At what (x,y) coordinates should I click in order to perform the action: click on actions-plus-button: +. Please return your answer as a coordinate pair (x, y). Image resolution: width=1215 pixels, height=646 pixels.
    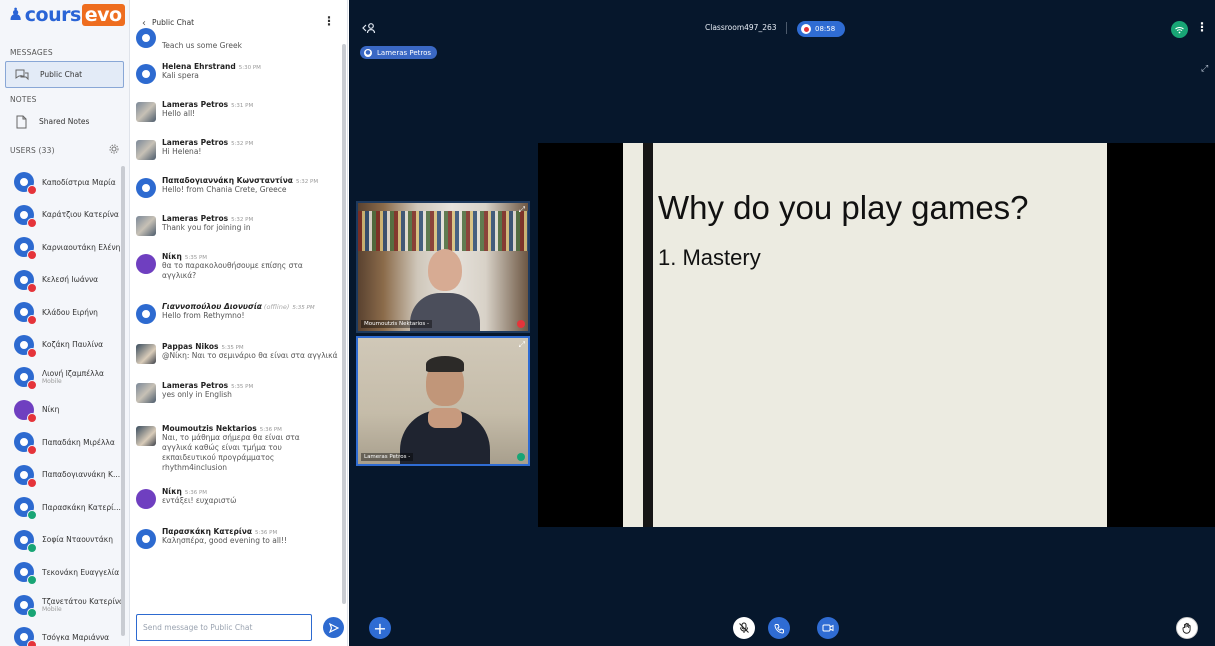
    Looking at the image, I should click on (380, 628).